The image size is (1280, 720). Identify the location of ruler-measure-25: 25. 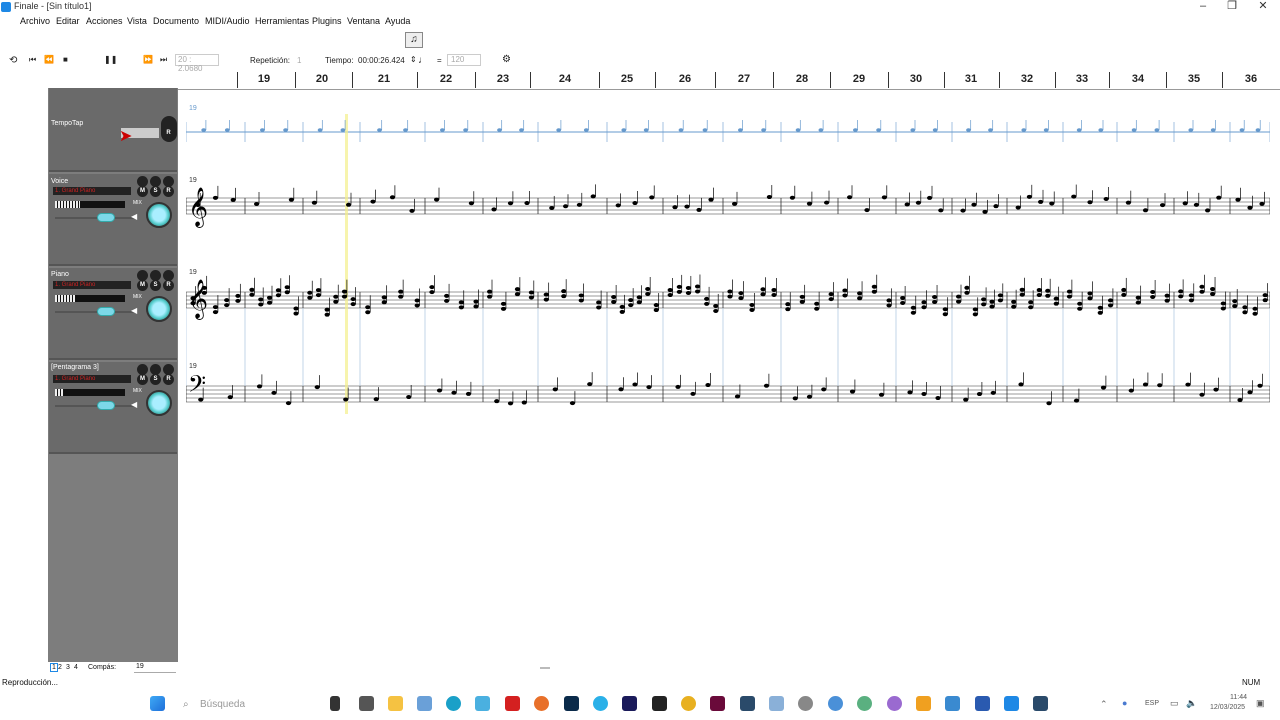
(627, 79).